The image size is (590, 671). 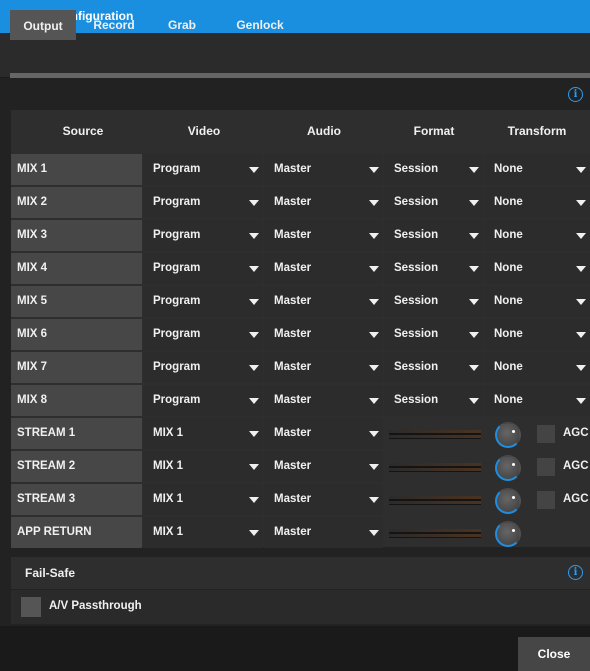 What do you see at coordinates (300, 607) in the screenshot?
I see `passthrough-row: A/V Passthrough` at bounding box center [300, 607].